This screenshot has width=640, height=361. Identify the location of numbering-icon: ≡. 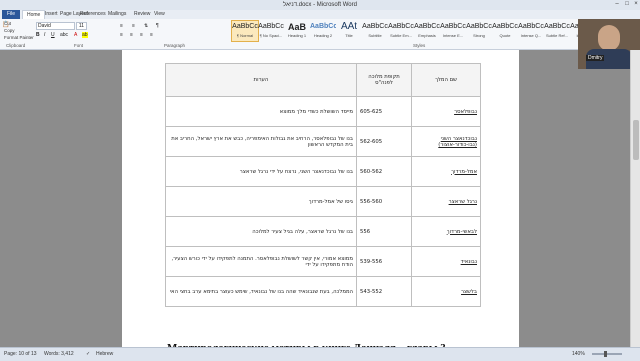
(133, 26).